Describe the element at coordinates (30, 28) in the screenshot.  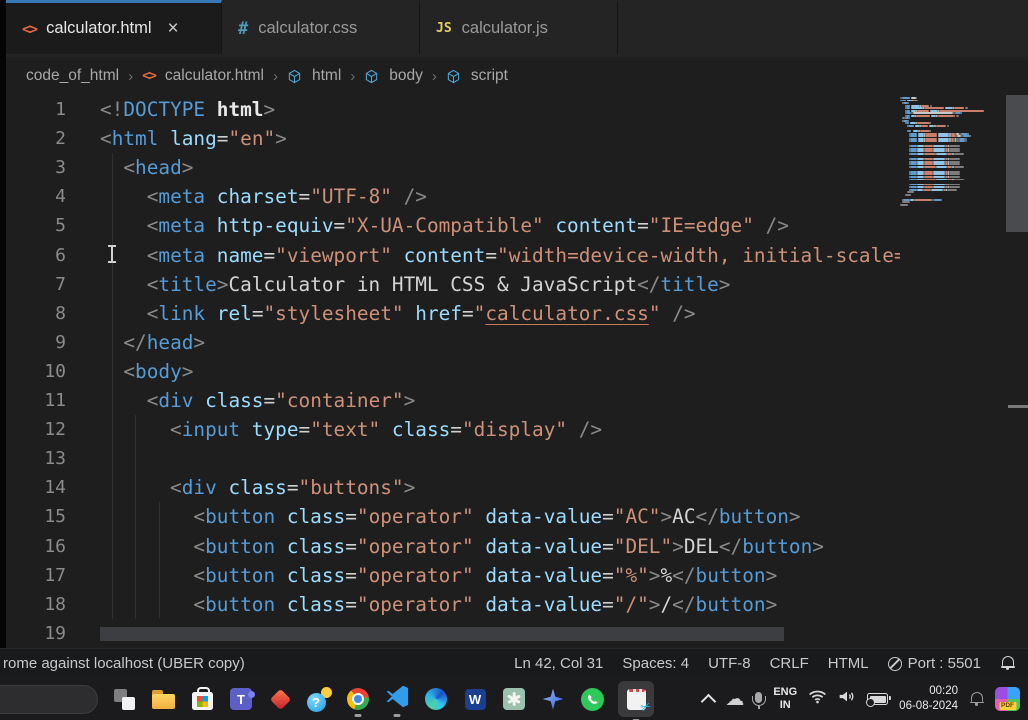
I see `html-file-icon: <>` at that location.